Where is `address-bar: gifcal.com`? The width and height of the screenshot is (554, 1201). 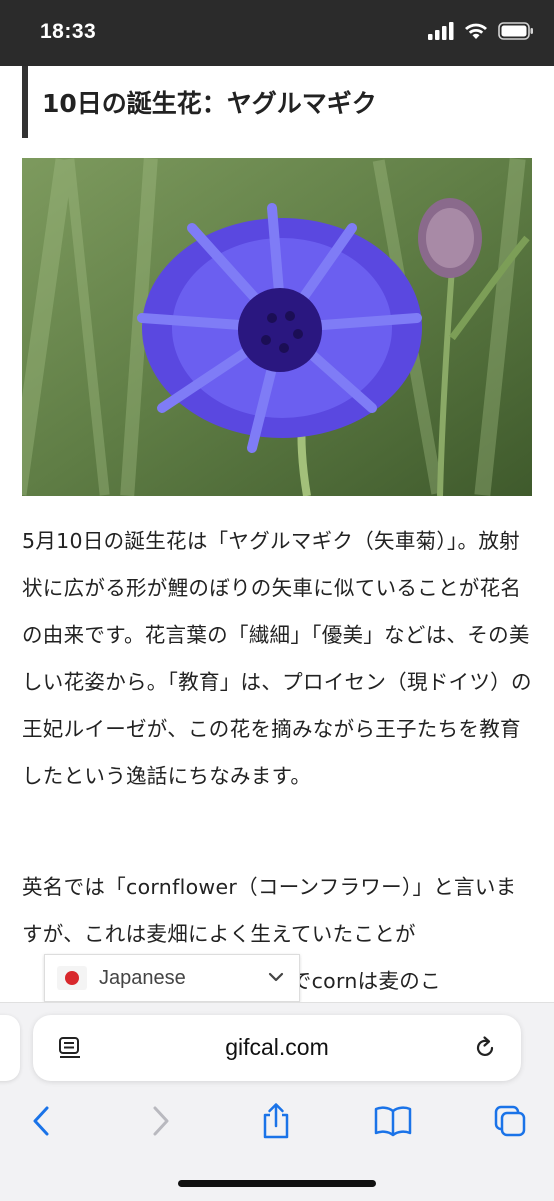
address-bar: gifcal.com is located at coordinates (277, 1048).